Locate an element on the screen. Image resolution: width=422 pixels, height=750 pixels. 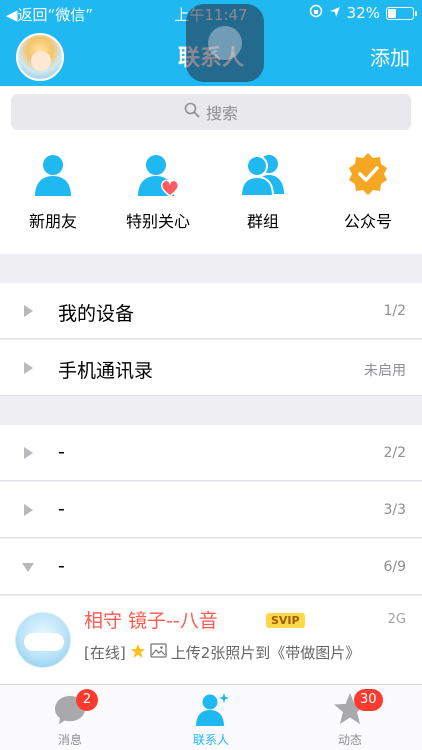
shortcut-label: 新朋友 is located at coordinates (52, 221).